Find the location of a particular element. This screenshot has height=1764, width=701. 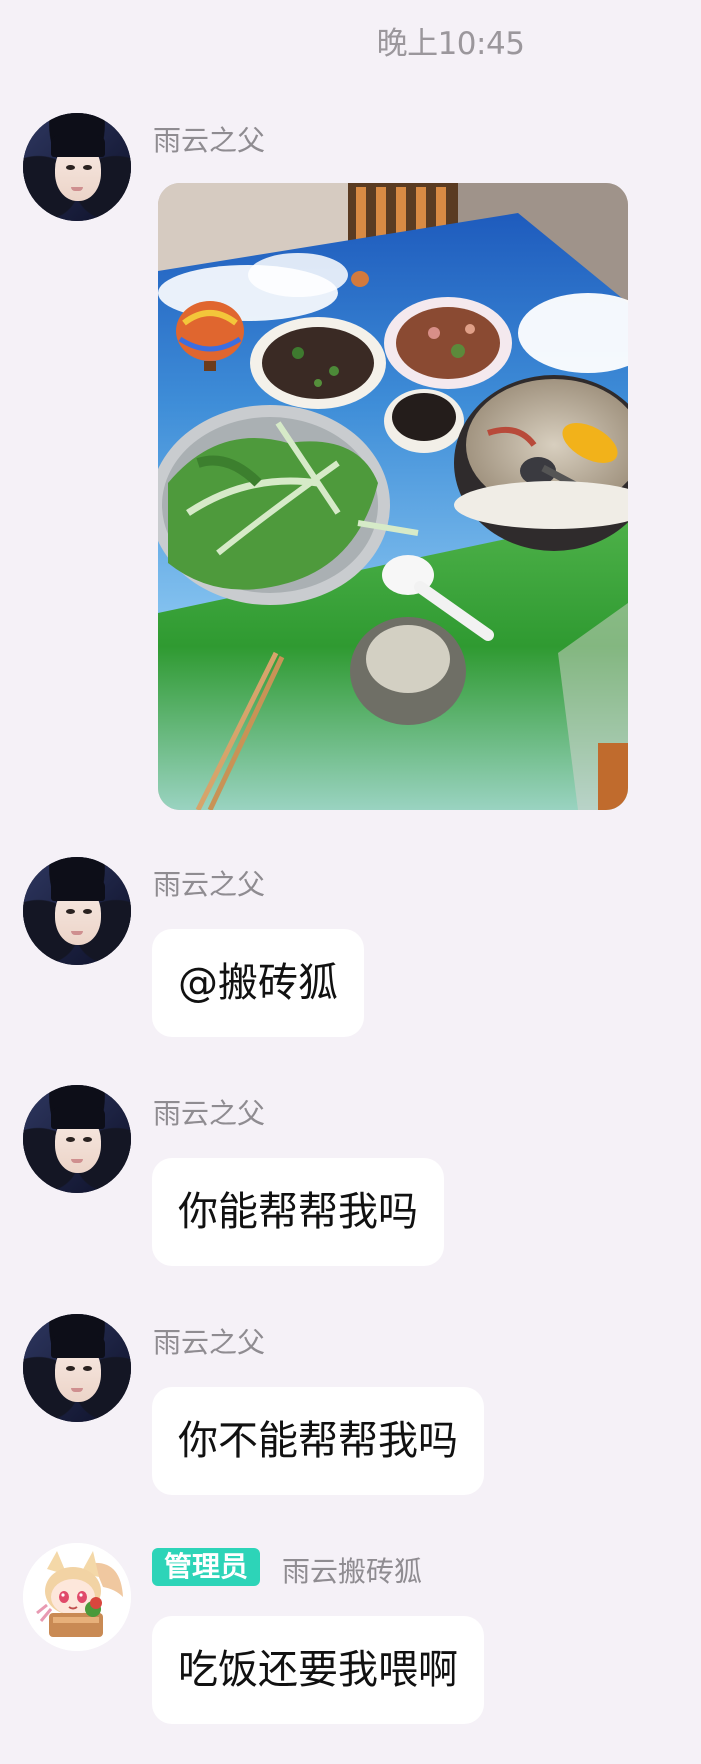

sender-name: 雨云搬砖狐 is located at coordinates (352, 1571).